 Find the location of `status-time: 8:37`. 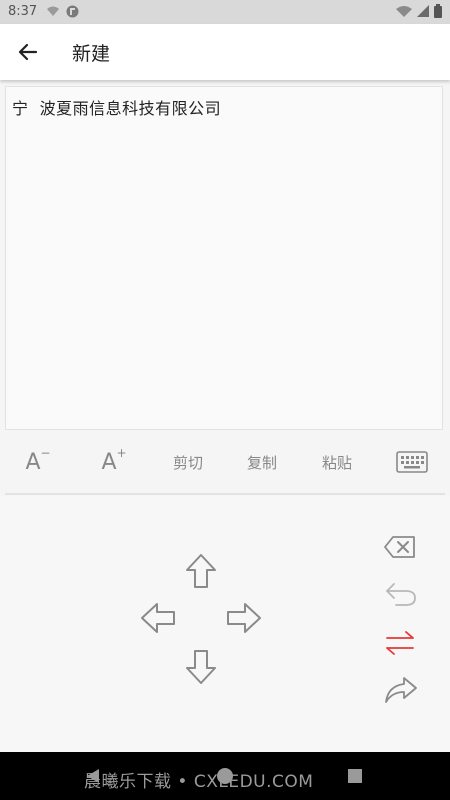

status-time: 8:37 is located at coordinates (23, 11).